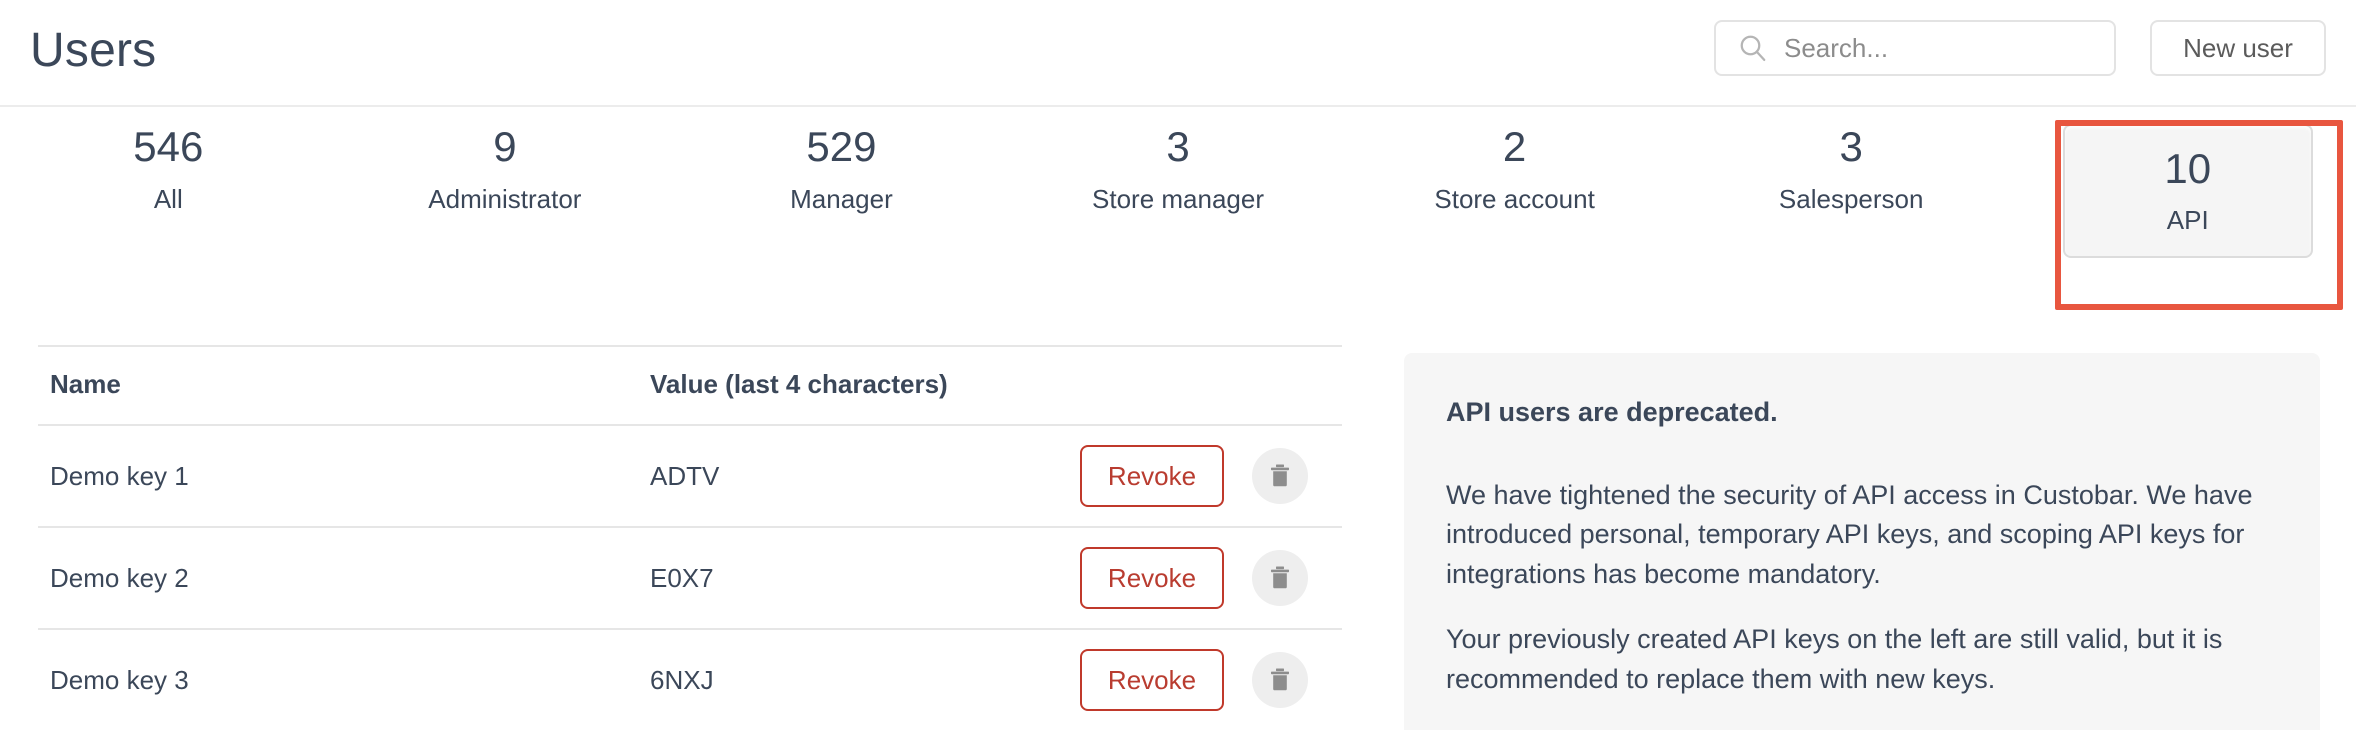 Image resolution: width=2356 pixels, height=730 pixels. What do you see at coordinates (1514, 199) in the screenshot?
I see `role-tab-label: Store account` at bounding box center [1514, 199].